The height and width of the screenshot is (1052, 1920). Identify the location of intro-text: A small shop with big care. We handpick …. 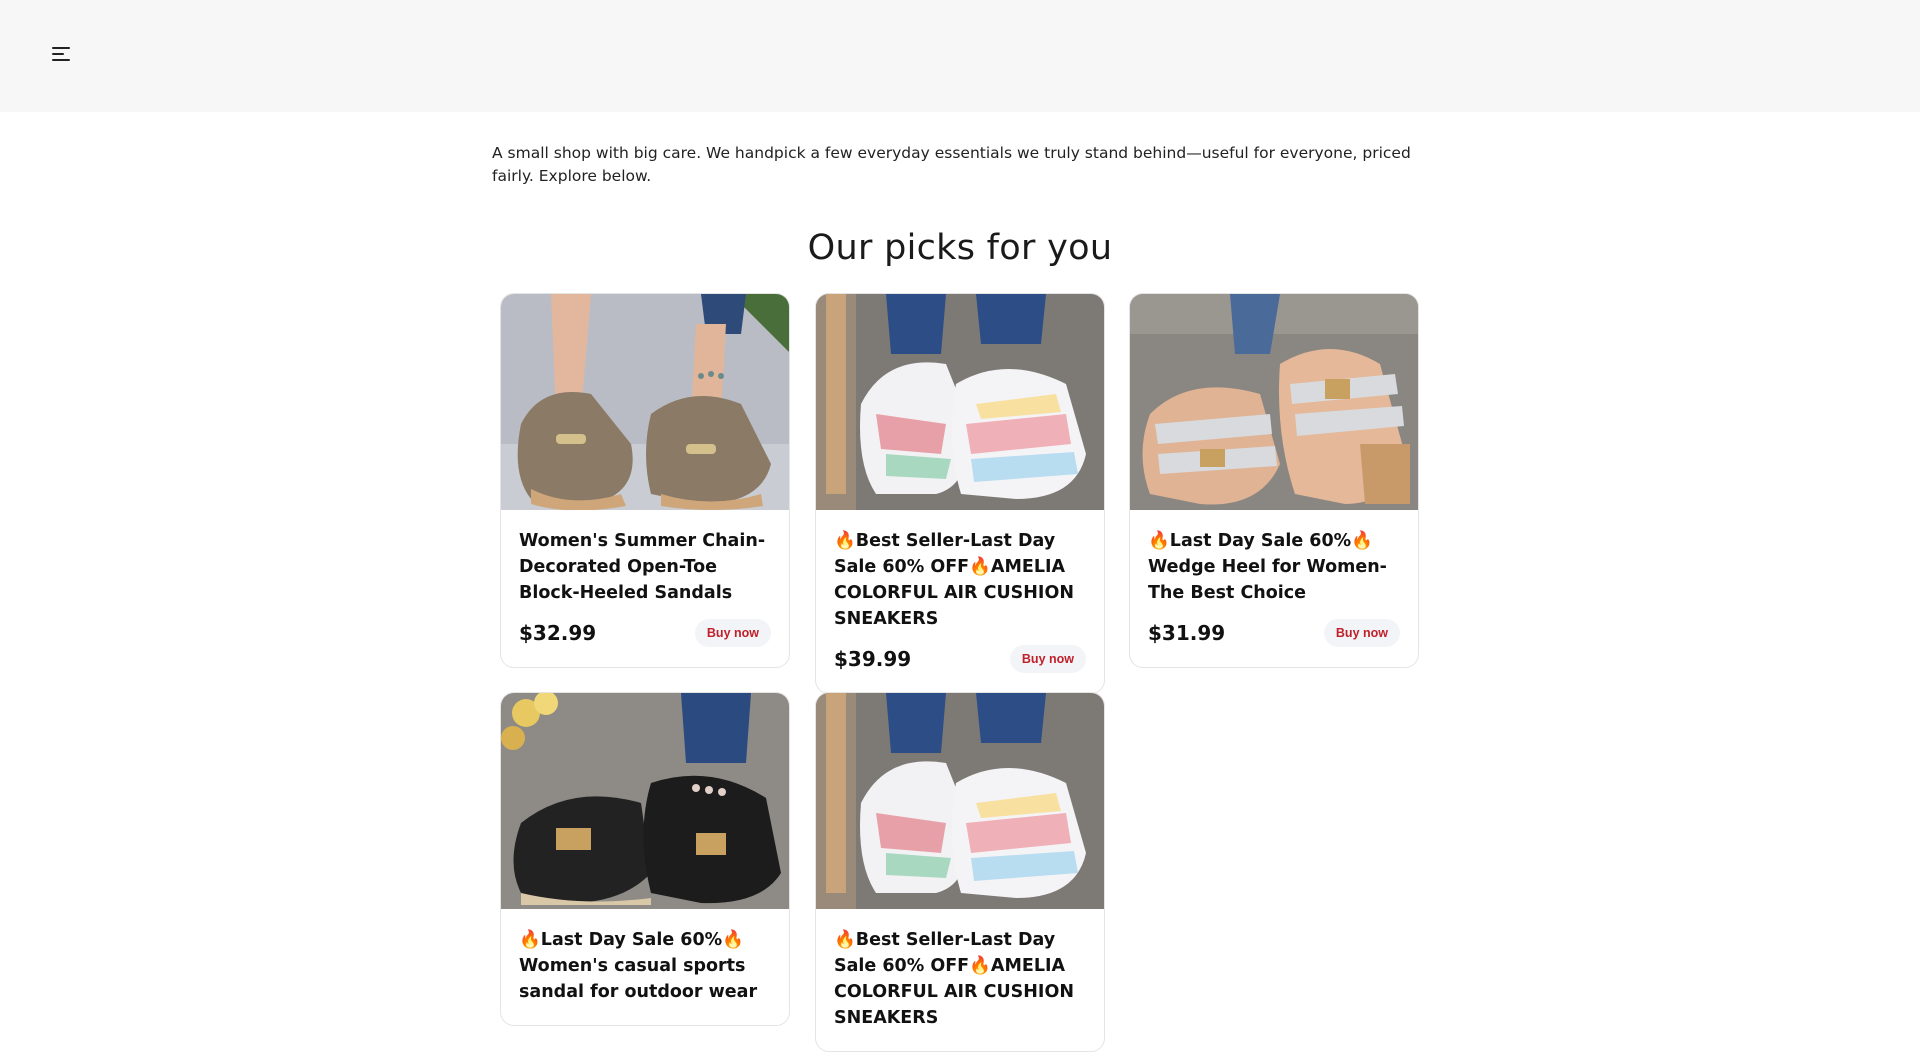
(951, 164).